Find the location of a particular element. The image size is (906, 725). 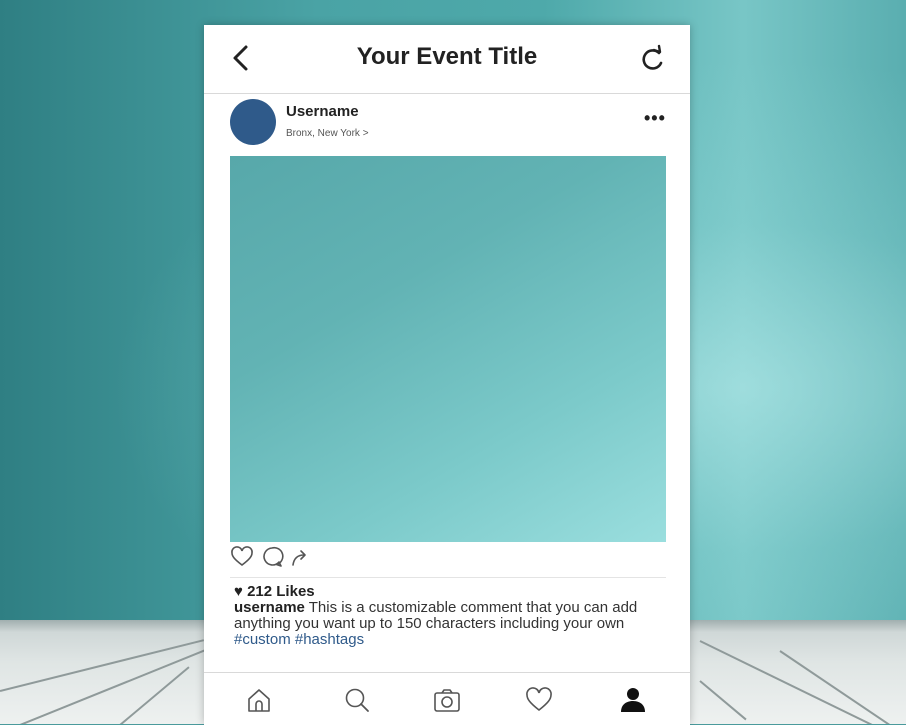

camera-icon-svg is located at coordinates (447, 700).